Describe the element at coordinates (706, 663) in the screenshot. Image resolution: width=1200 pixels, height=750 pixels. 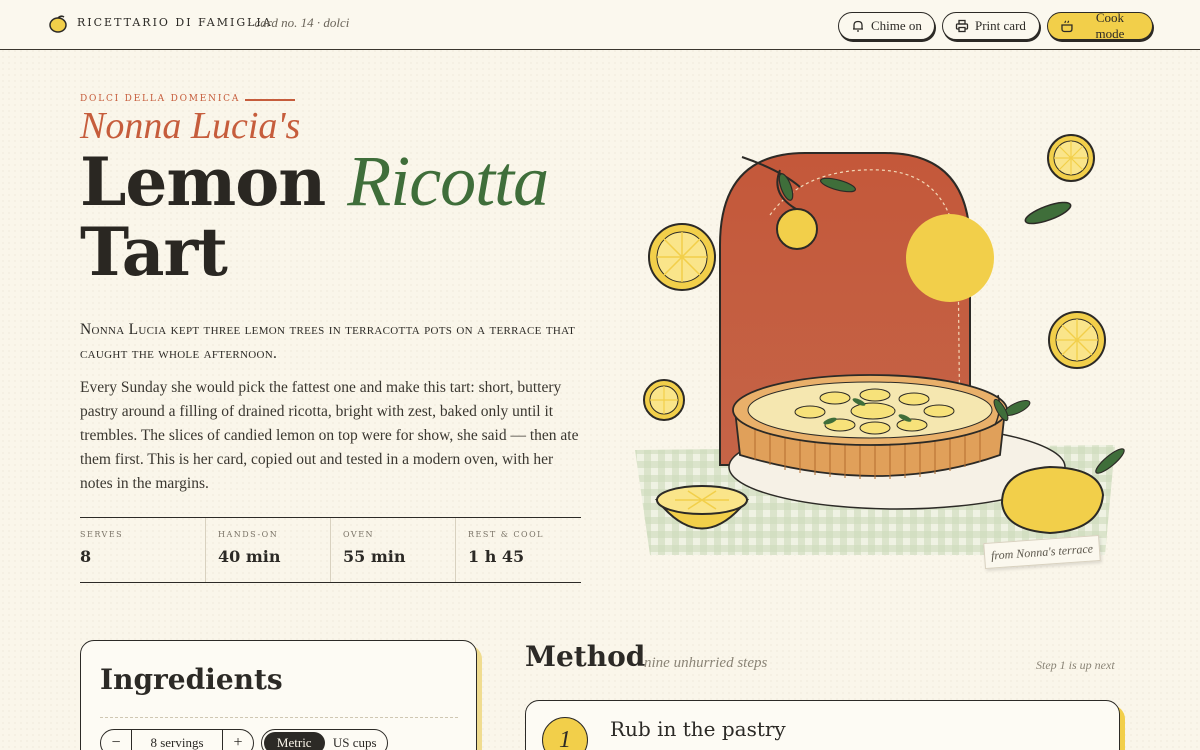
I see `method-subtitle: nine unhurried steps` at that location.